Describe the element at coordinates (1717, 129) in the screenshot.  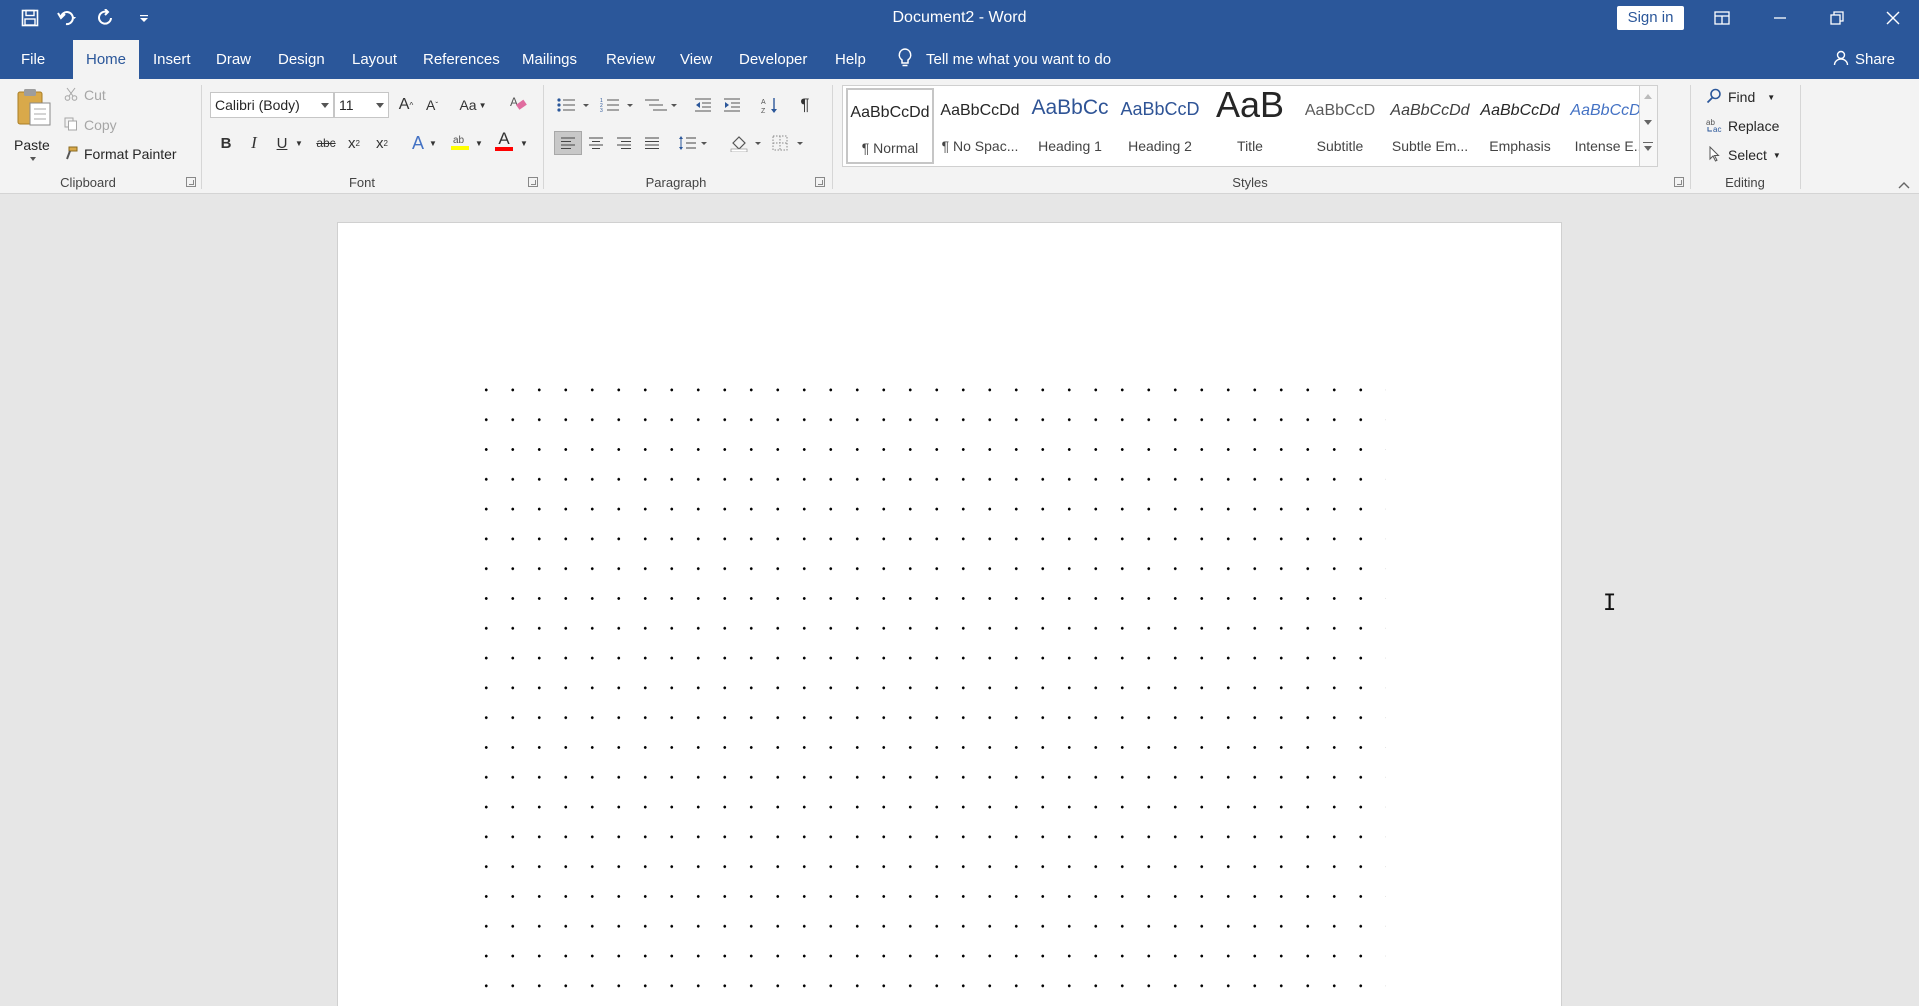
I see `svg-text: ac` at that location.